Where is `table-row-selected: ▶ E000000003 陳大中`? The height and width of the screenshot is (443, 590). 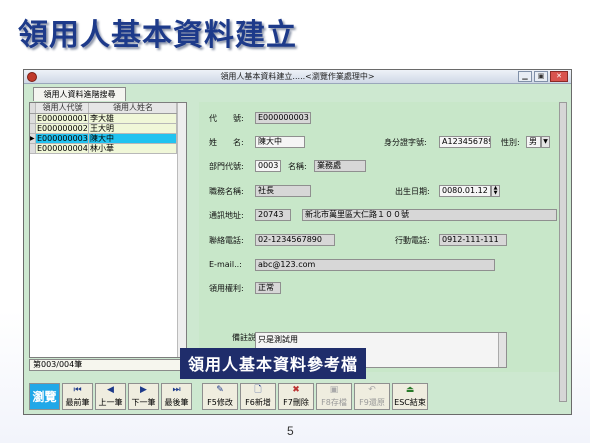
table-row-selected: ▶ E000000003 陳大中 is located at coordinates (108, 139).